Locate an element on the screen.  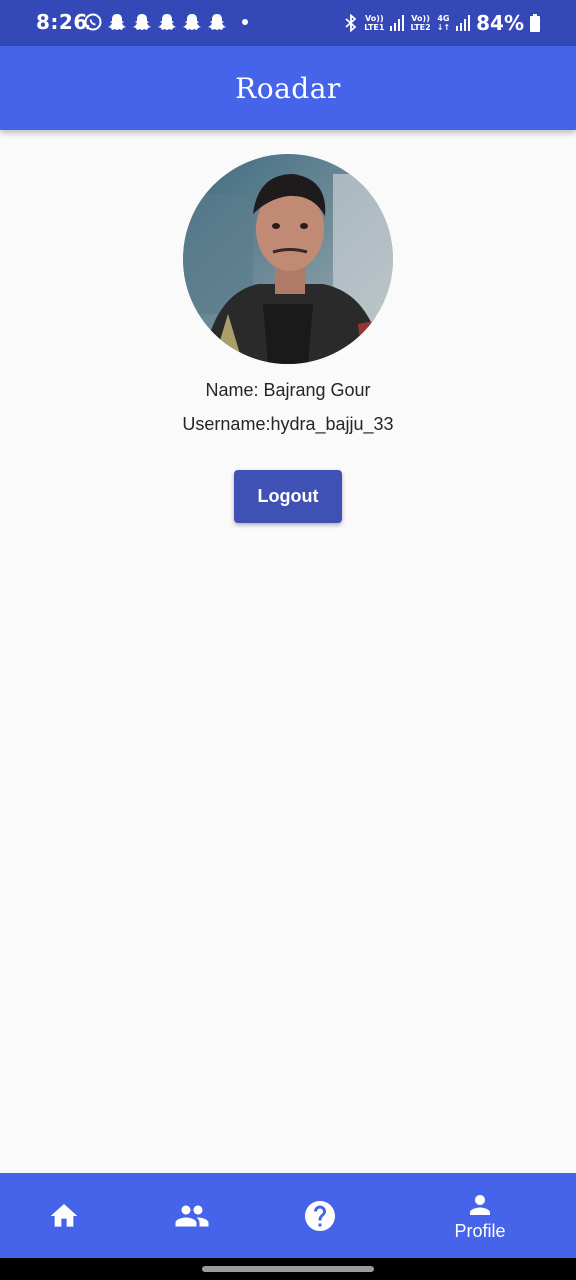
gesture-handle is located at coordinates (288, 1269).